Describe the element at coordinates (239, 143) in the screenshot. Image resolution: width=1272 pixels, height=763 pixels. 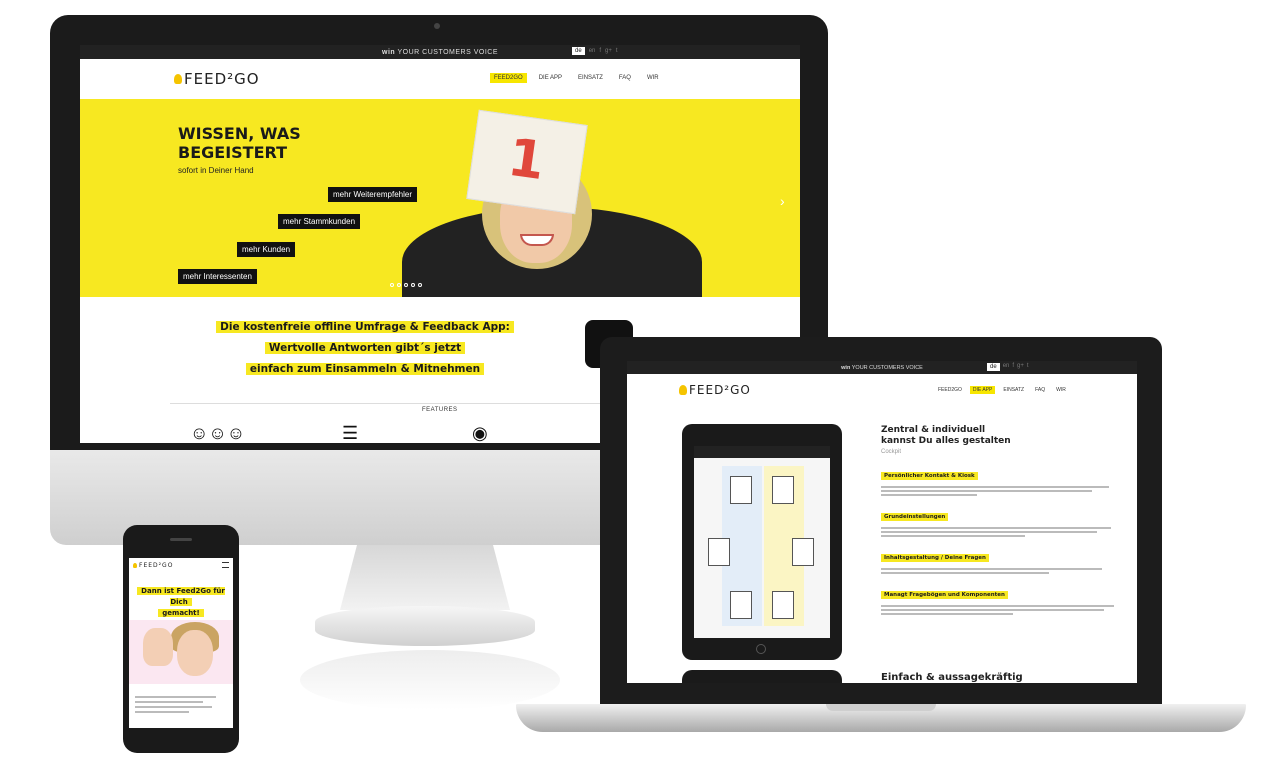
I see `hero-title: WISSEN, WAS BEGEISTERT` at that location.